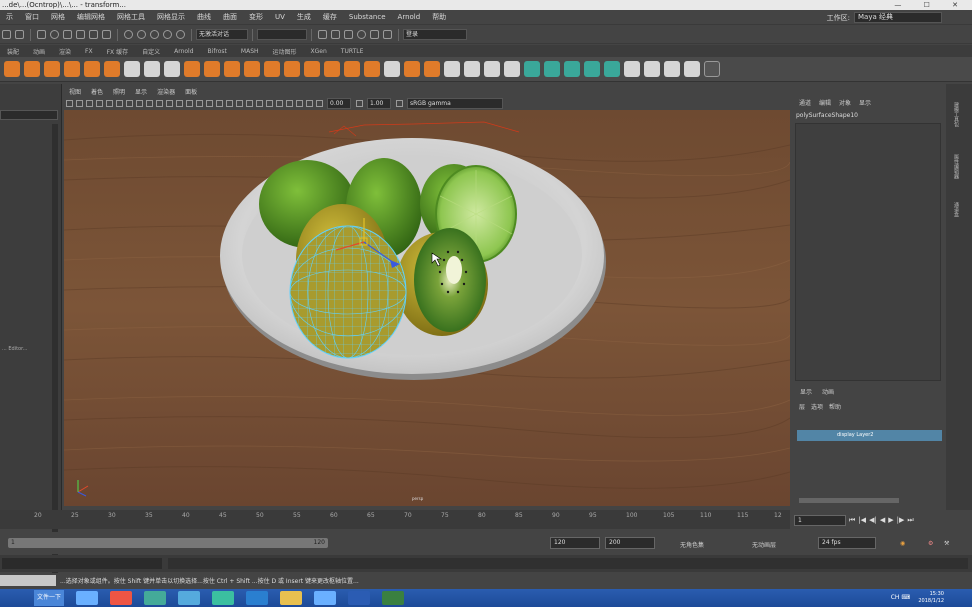  Describe the element at coordinates (89, 103) in the screenshot. I see `bookmark-icon` at that location.